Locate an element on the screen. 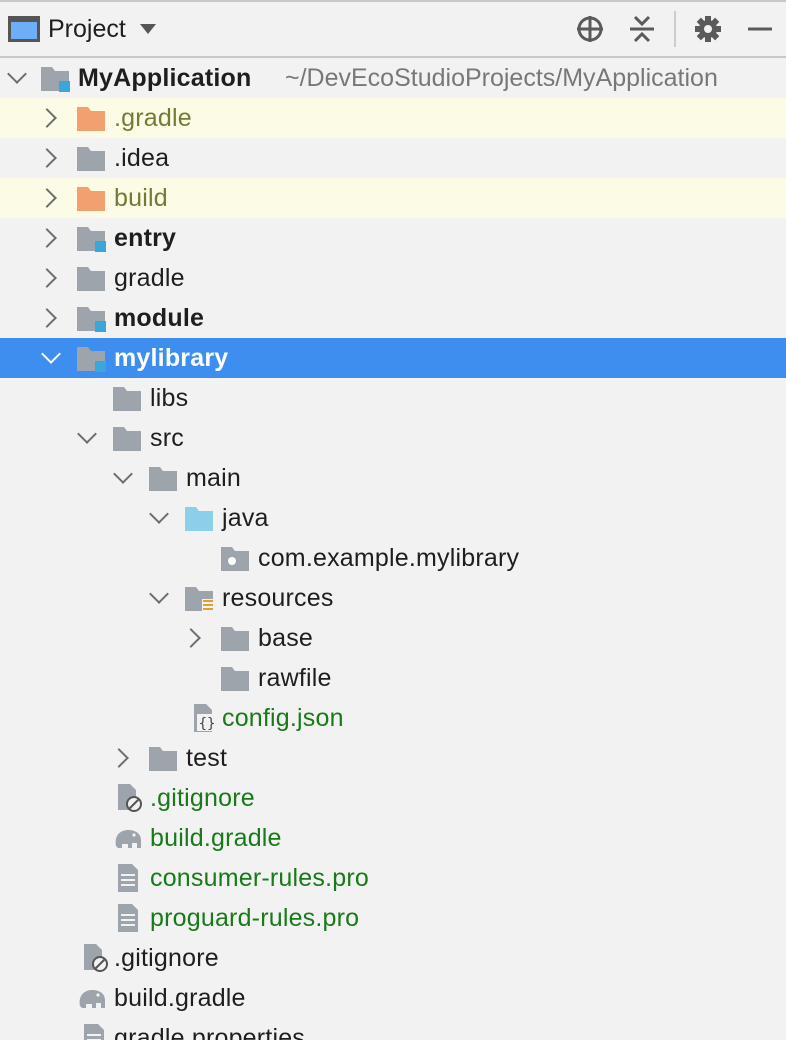  tree-row-package: com.example.mylibrary is located at coordinates (393, 558).